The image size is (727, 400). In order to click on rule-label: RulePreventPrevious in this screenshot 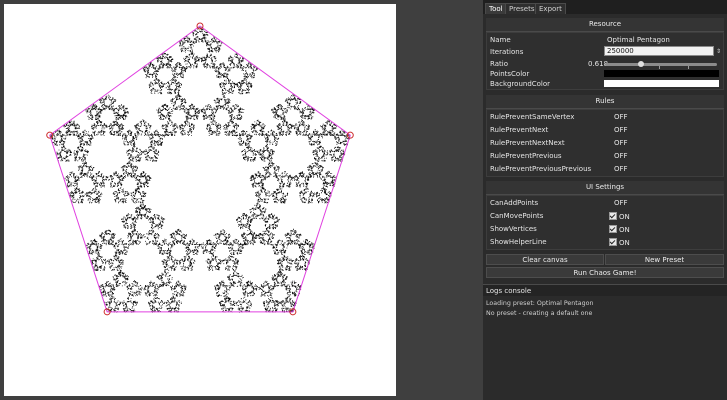, I will do `click(526, 156)`.